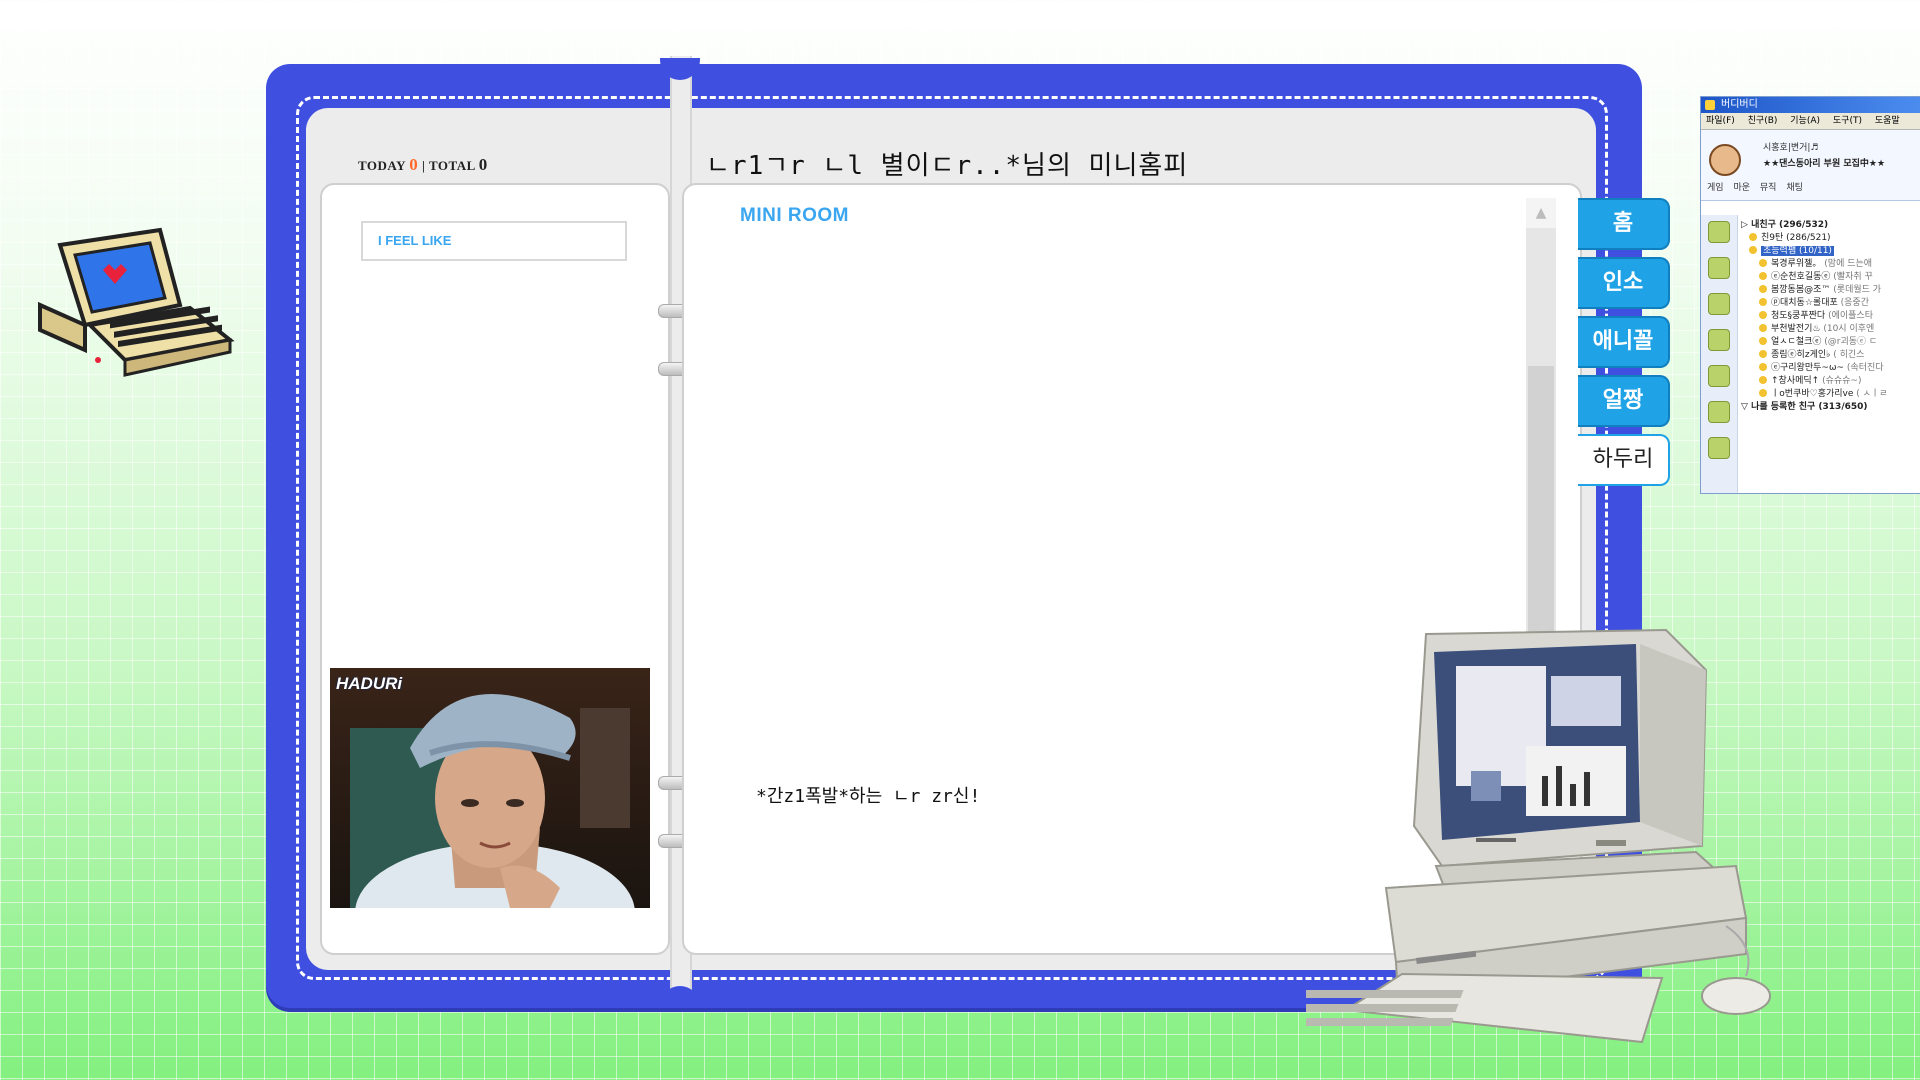  What do you see at coordinates (1887, 121) in the screenshot?
I see `menu-help: 도움말` at bounding box center [1887, 121].